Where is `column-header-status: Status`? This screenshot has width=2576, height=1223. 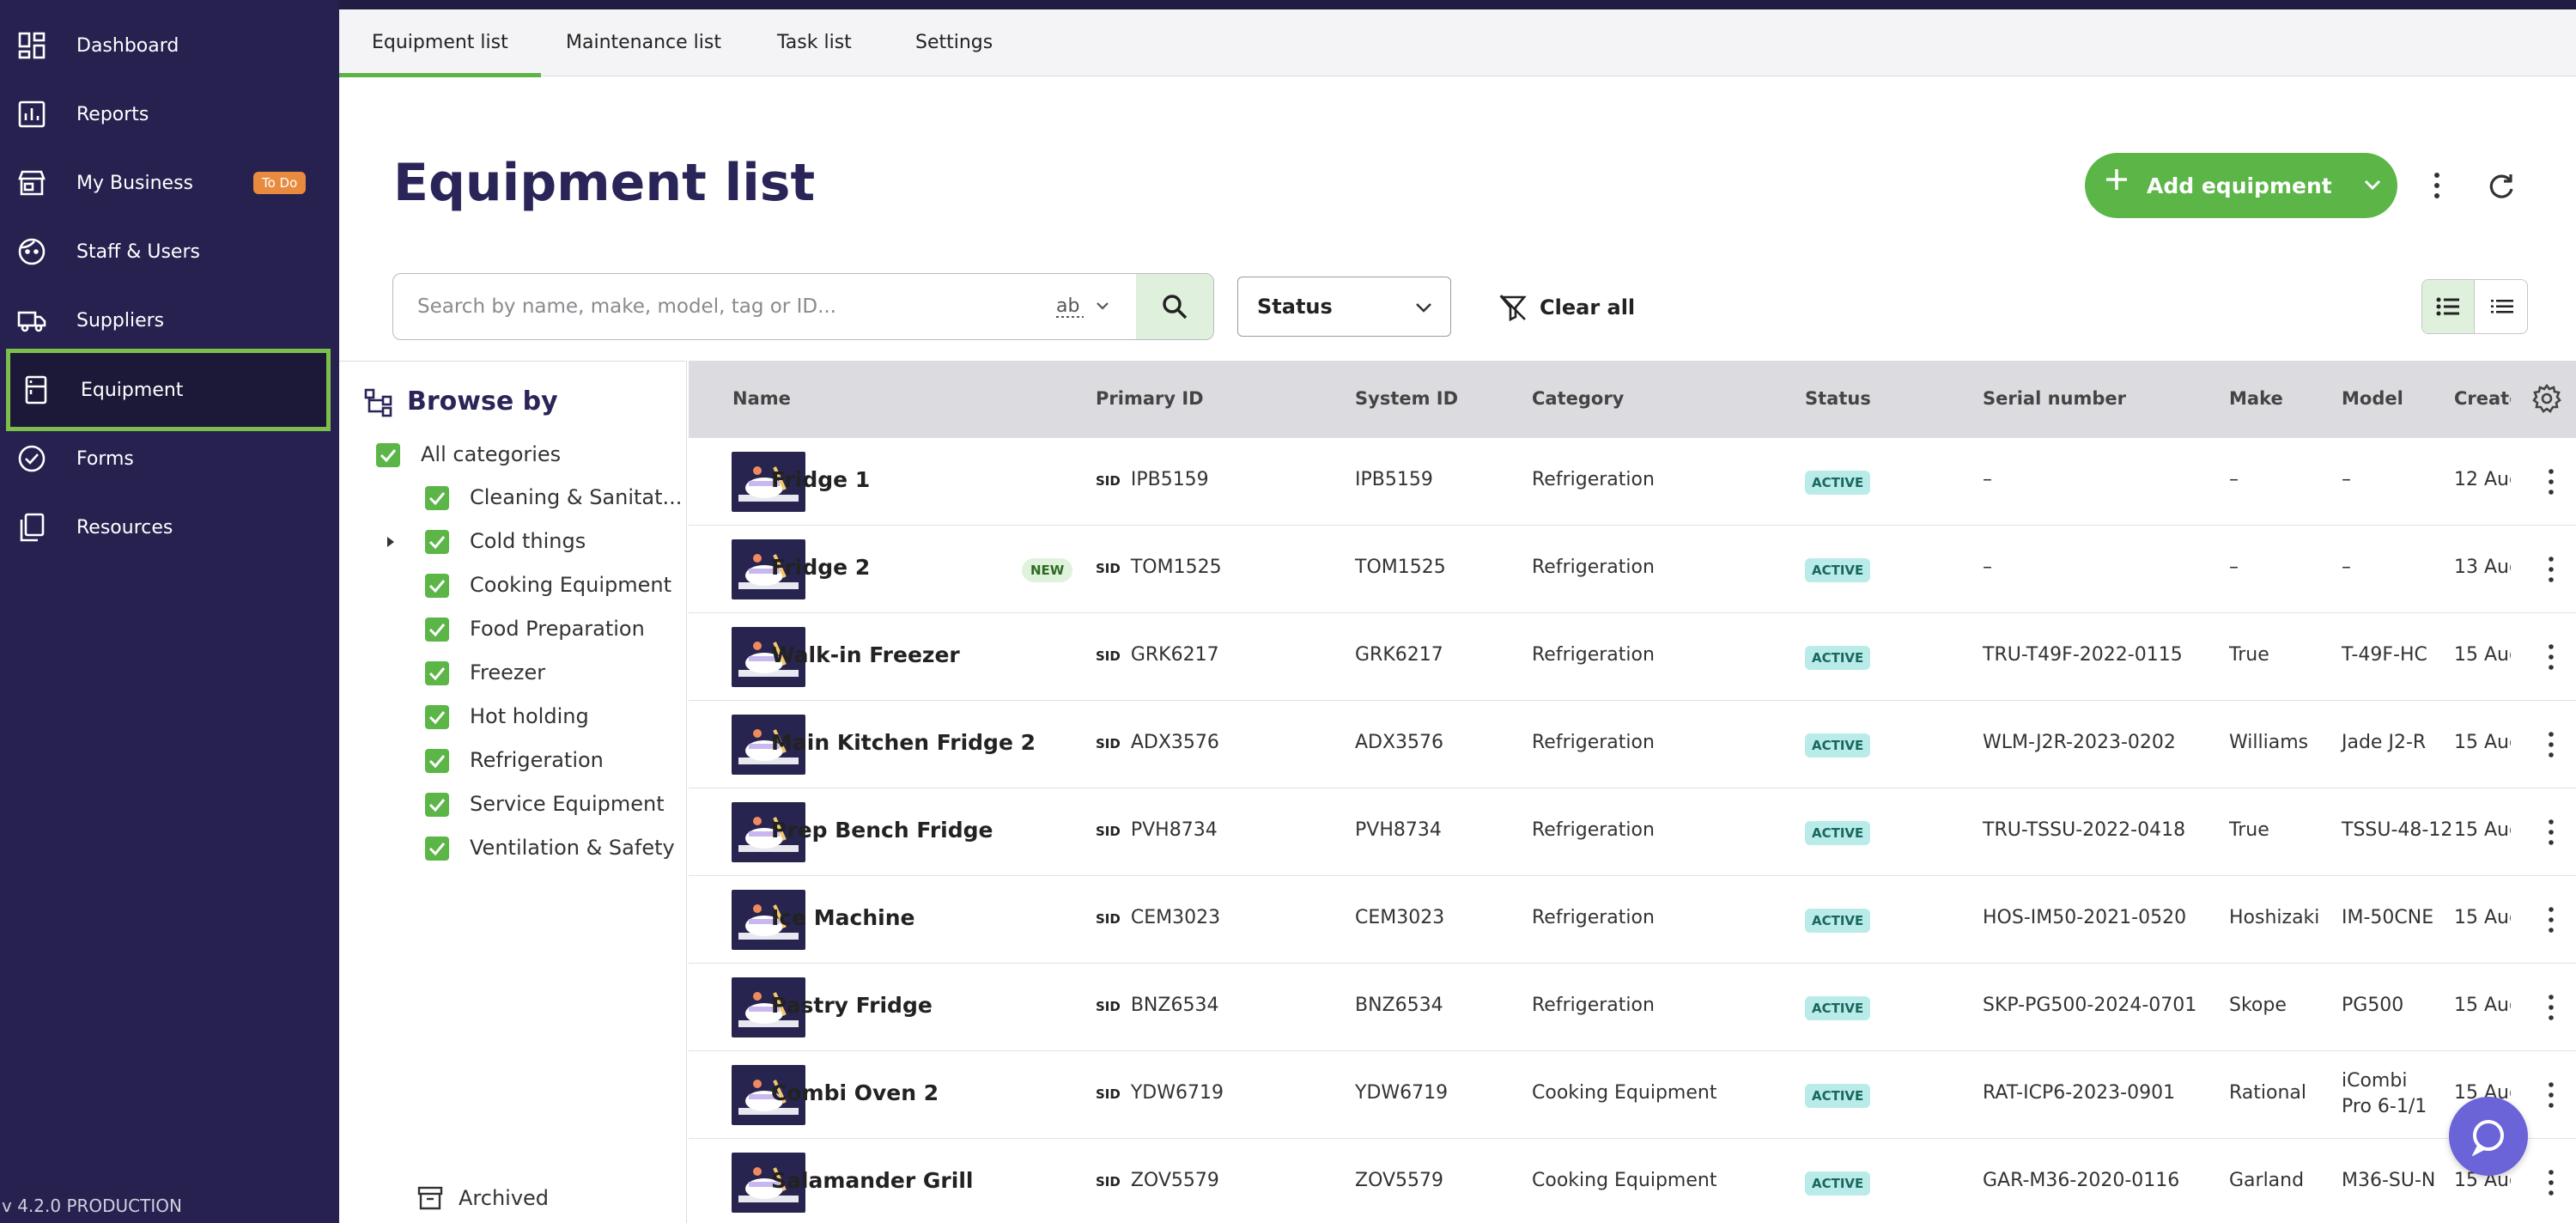 column-header-status: Status is located at coordinates (1838, 398).